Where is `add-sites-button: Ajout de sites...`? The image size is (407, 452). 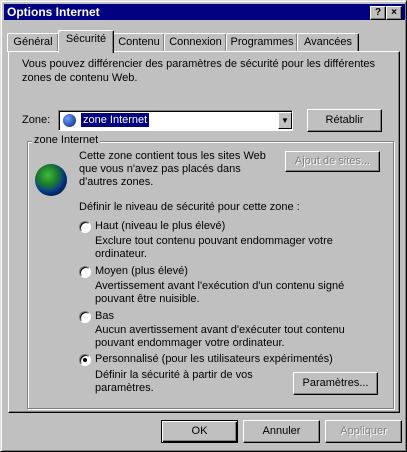 add-sites-button: Ajout de sites... is located at coordinates (332, 161).